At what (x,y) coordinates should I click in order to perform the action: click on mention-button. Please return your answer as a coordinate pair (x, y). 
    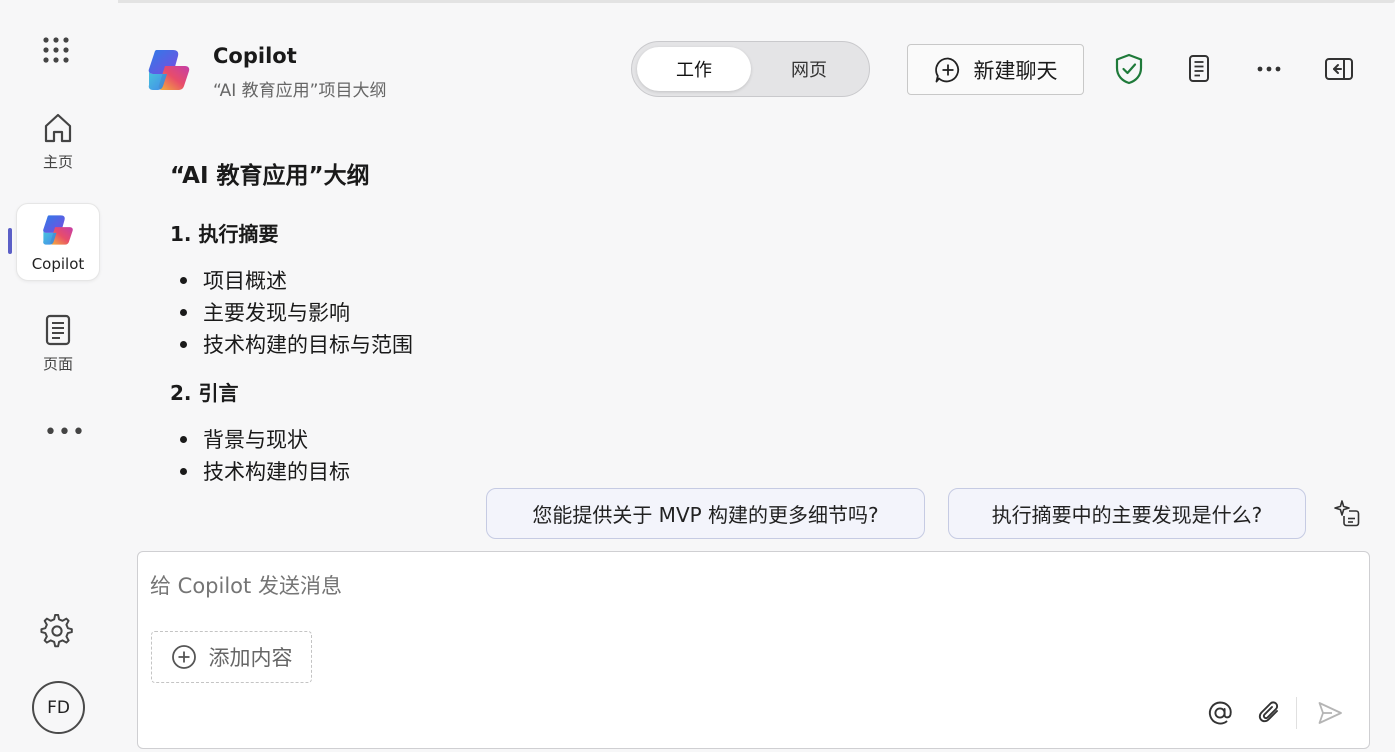
    Looking at the image, I should click on (1220, 713).